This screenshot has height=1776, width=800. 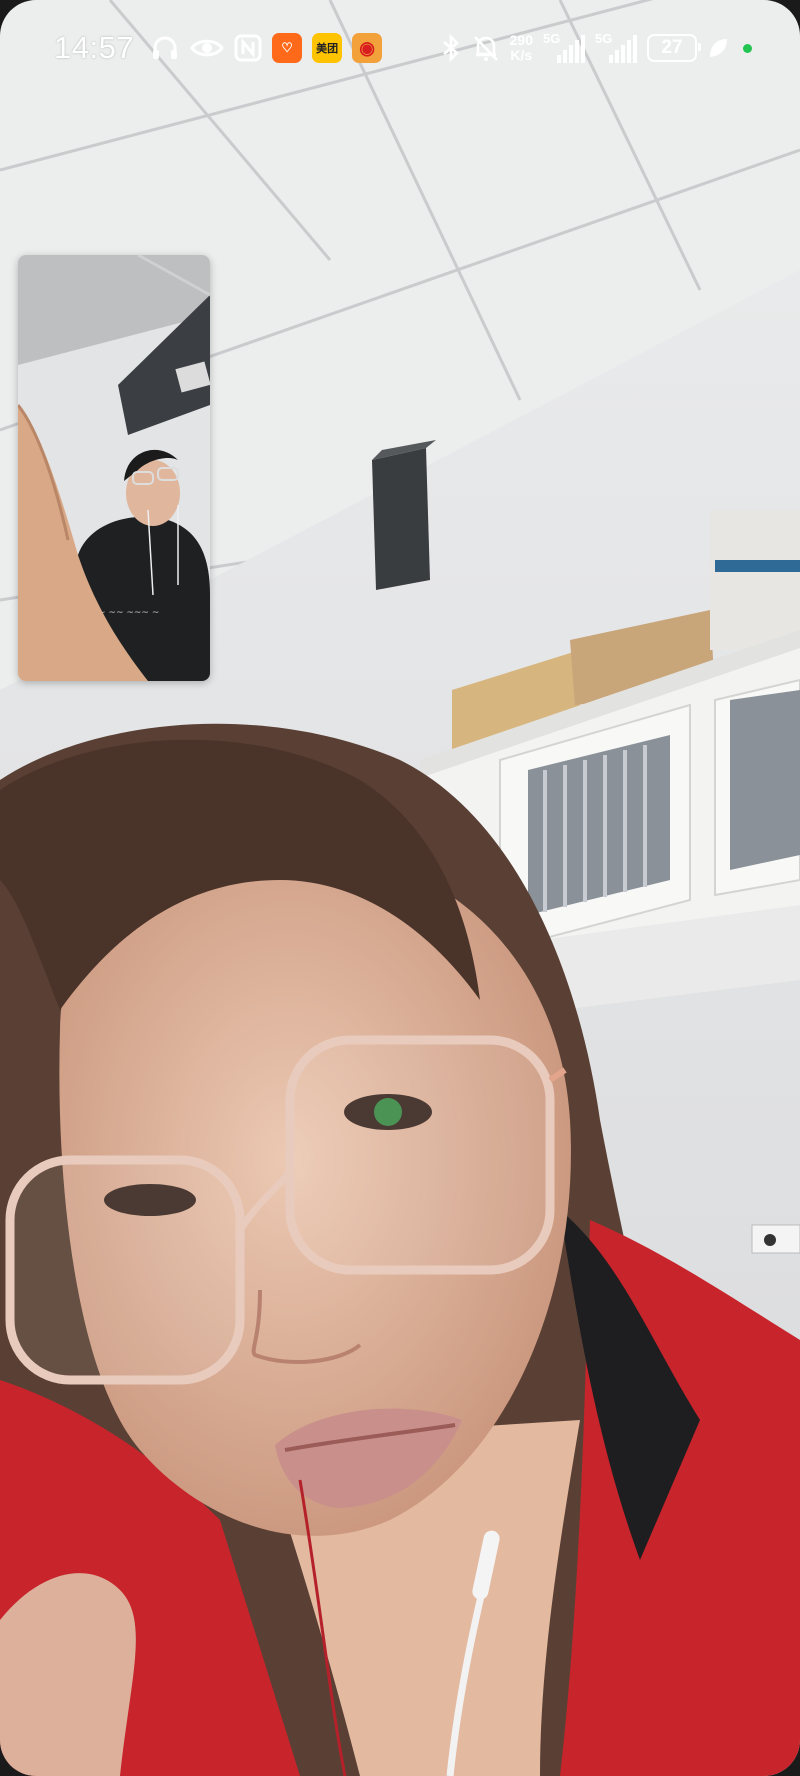 I want to click on meituan-app-icon: 美团, so click(x=327, y=48).